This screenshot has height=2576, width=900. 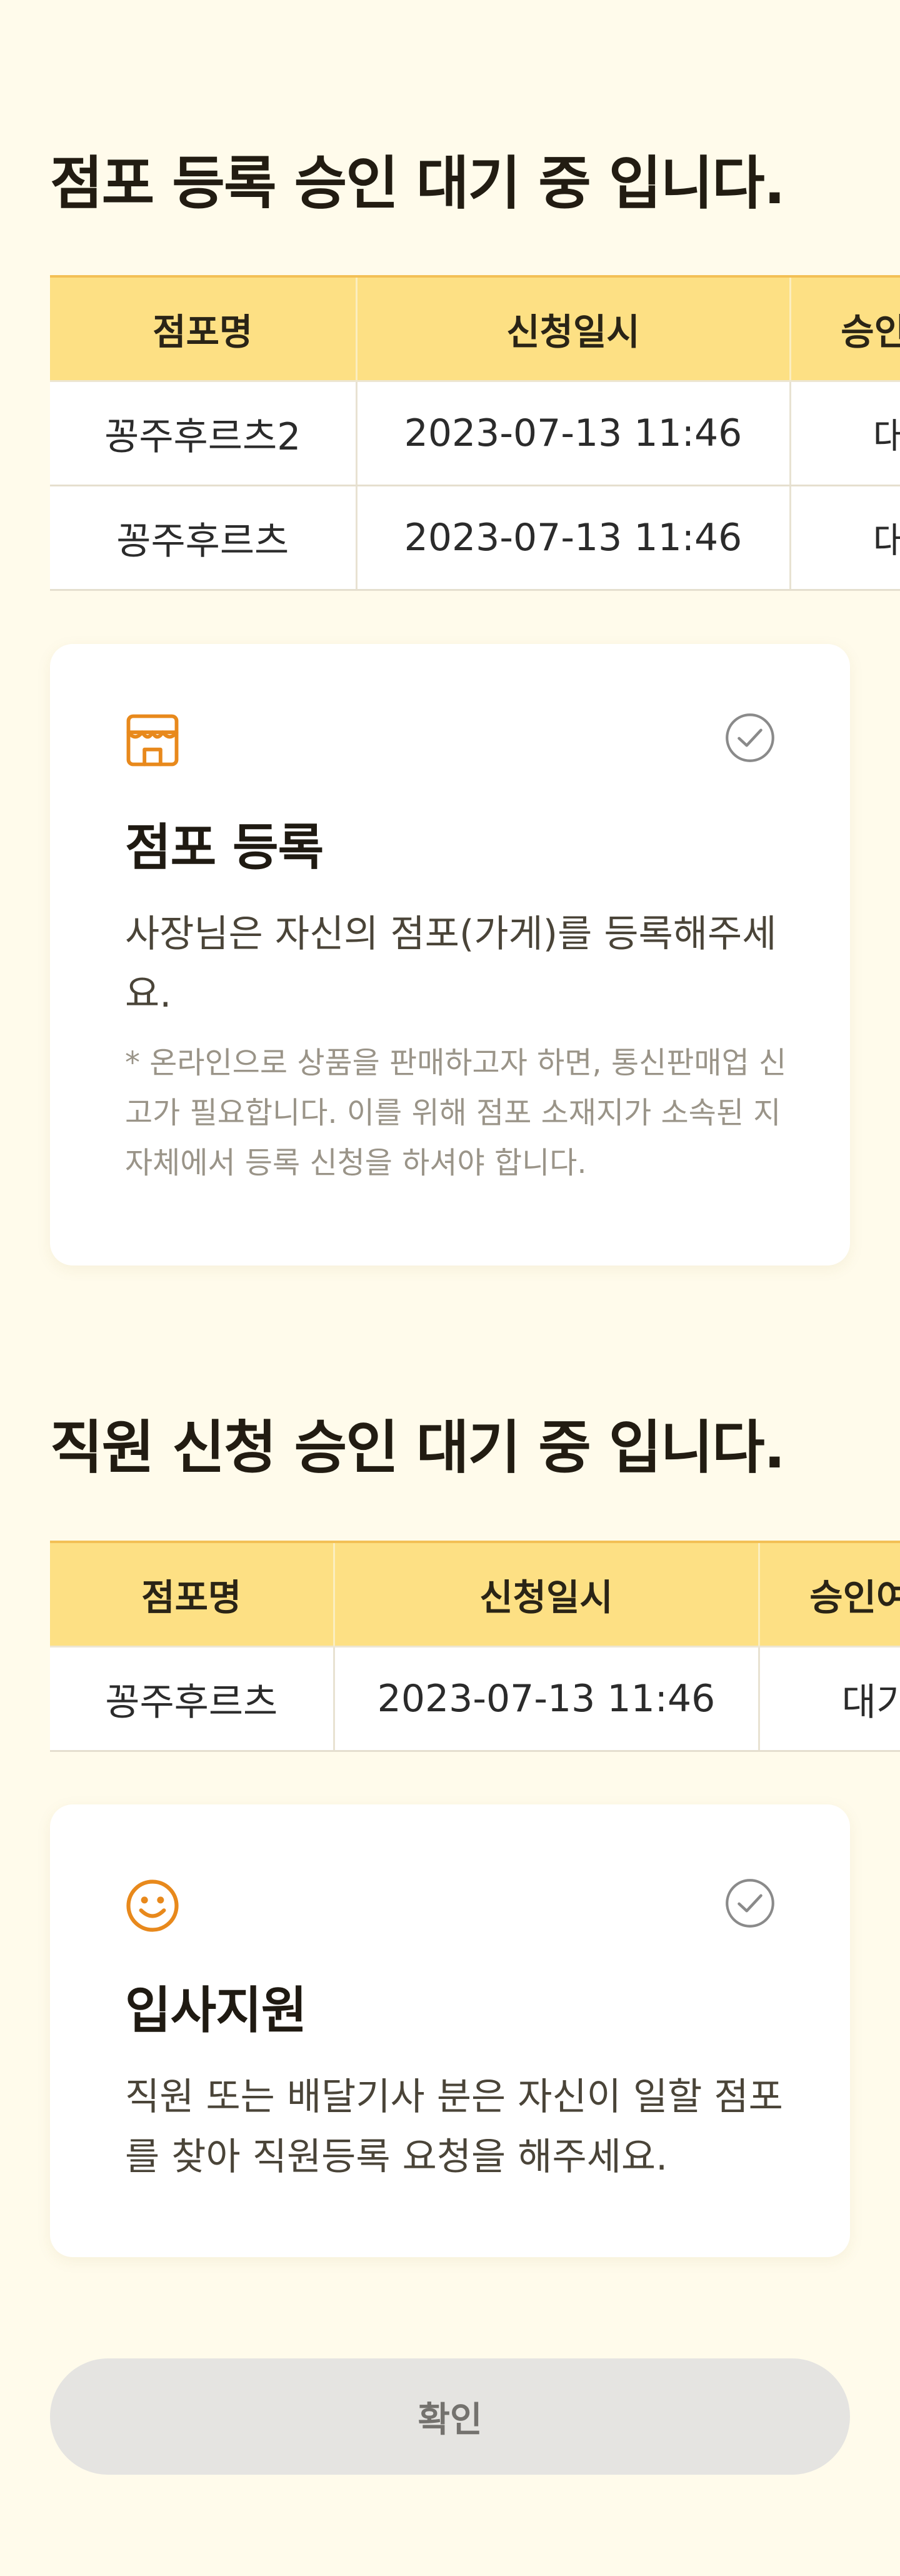 I want to click on store-section-title: 점포 등록 승인 대기 중 입니다., so click(x=418, y=183).